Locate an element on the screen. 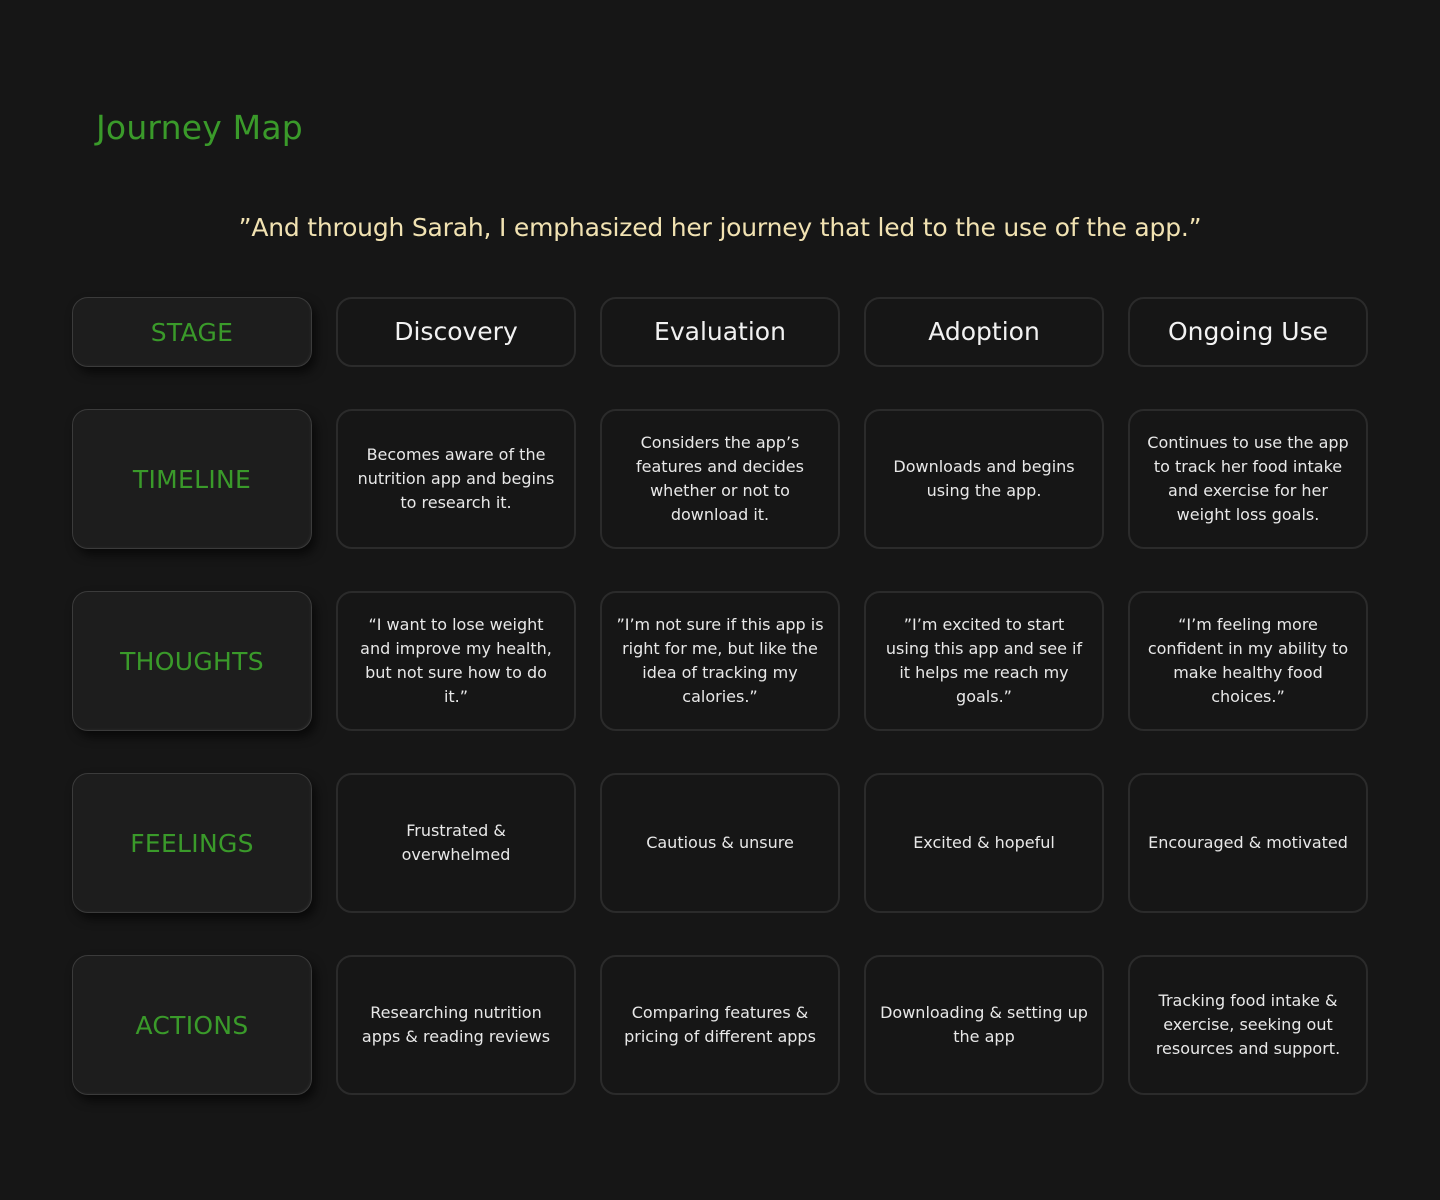  timeline-adoption-cell: Downloads and begins using the app. is located at coordinates (984, 479).